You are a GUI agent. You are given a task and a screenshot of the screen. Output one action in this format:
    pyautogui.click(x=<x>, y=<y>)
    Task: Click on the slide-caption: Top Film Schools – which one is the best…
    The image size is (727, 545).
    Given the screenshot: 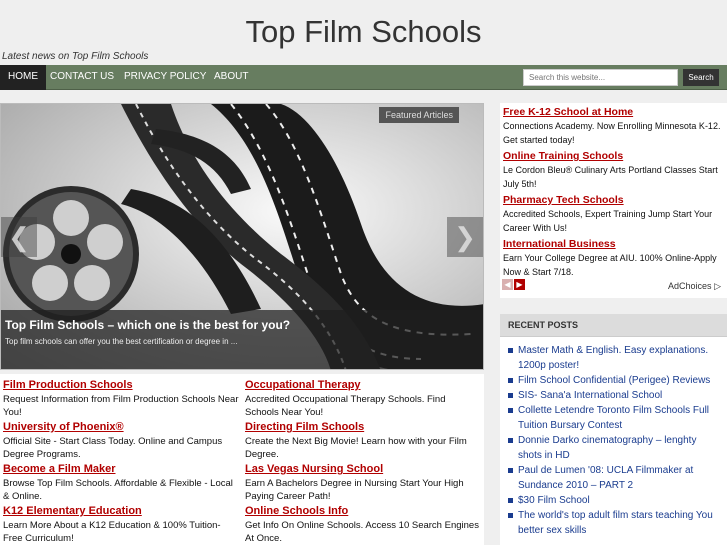 What is the action you would take?
    pyautogui.click(x=242, y=339)
    